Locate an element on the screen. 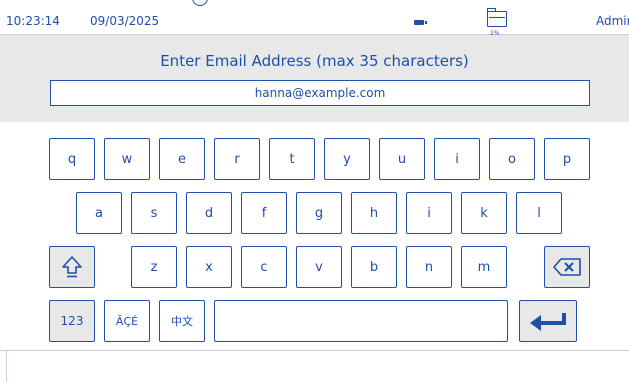  accents-key: ĂÇÉ is located at coordinates (127, 321).